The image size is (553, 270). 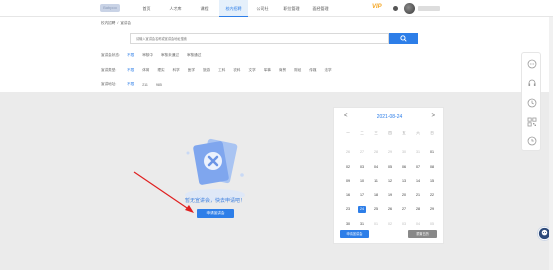 What do you see at coordinates (551, 143) in the screenshot?
I see `page-scrollbar` at bounding box center [551, 143].